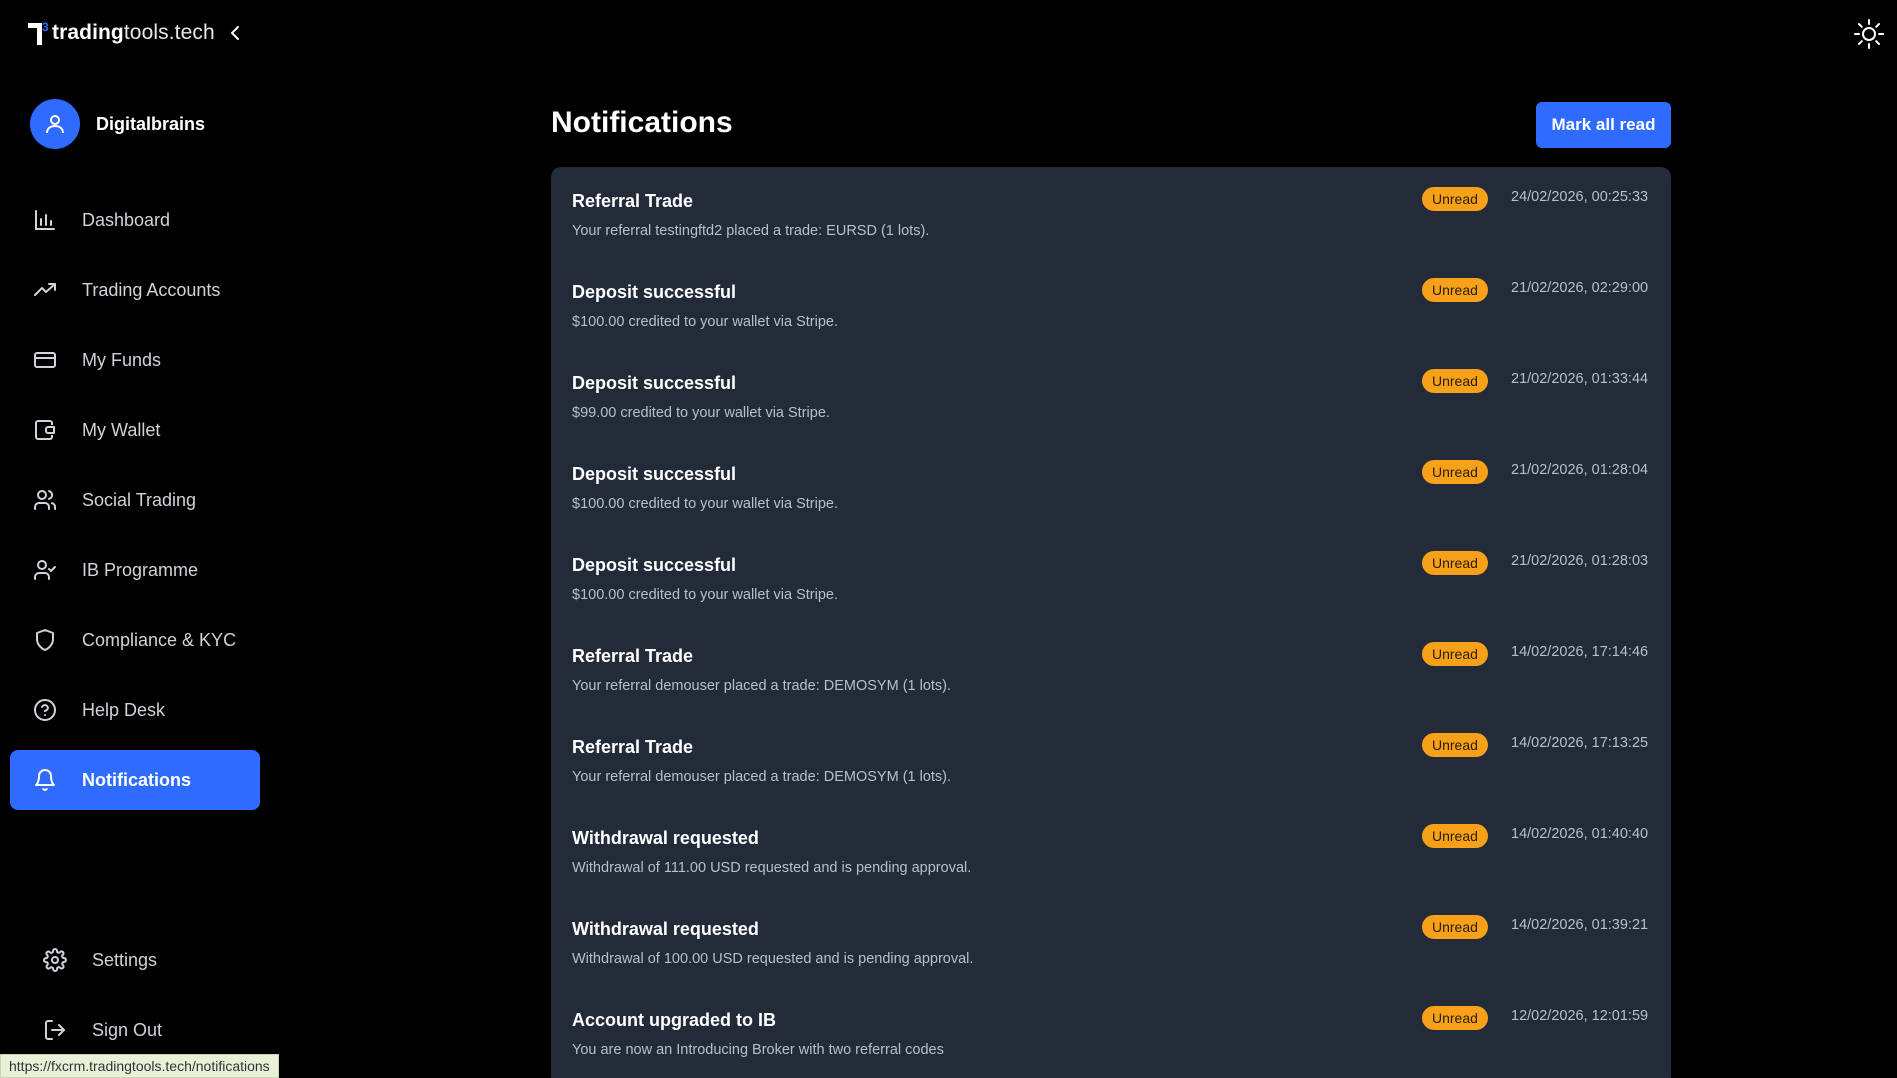 This screenshot has width=1897, height=1078. I want to click on sidebar-item-my-wallet: My Wallet, so click(135, 430).